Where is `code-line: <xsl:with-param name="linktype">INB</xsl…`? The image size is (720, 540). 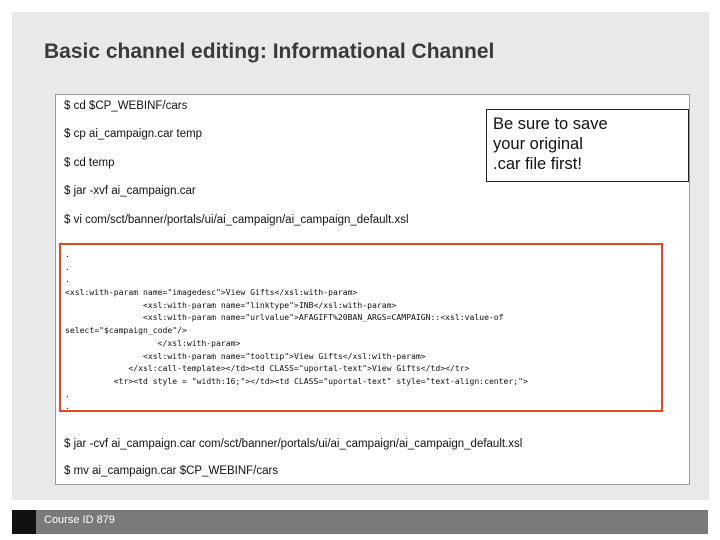
code-line: <xsl:with-param name="linktype">INB</xsl… is located at coordinates (231, 304).